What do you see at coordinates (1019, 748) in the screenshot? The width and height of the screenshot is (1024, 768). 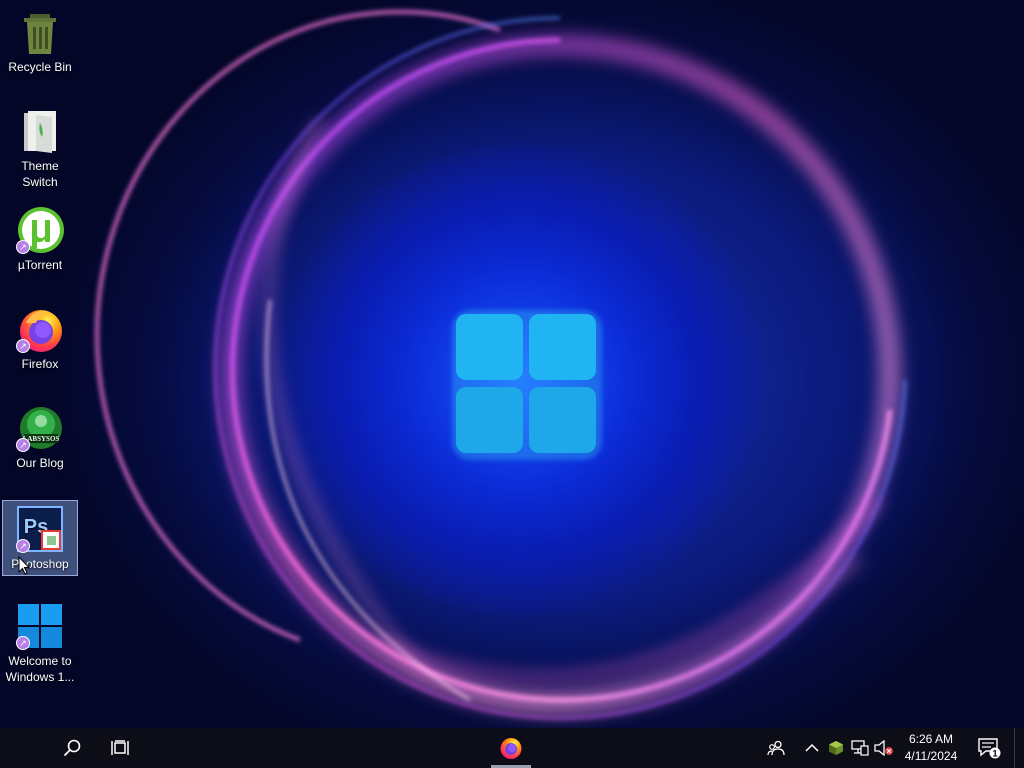 I see `show-desktop-button` at bounding box center [1019, 748].